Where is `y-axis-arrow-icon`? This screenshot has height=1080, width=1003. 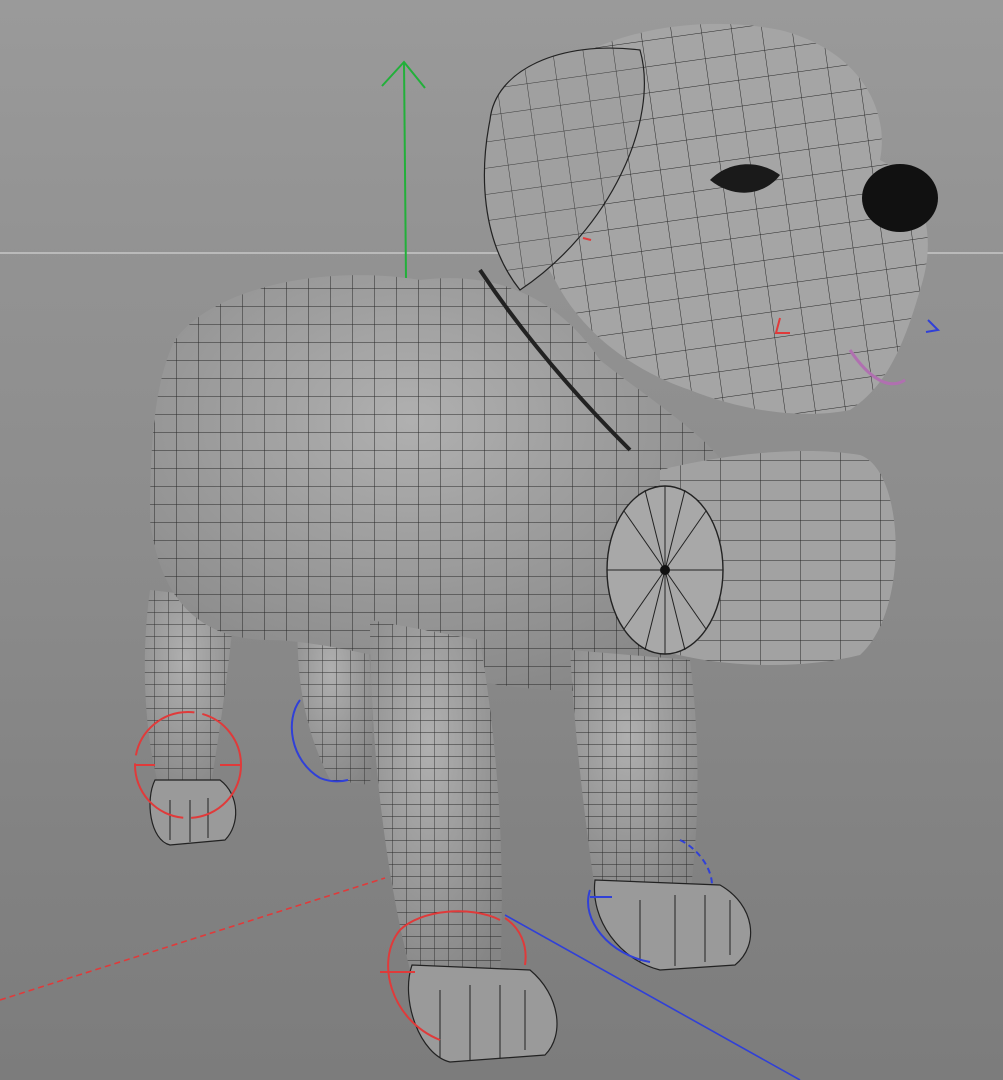
y-axis-arrow-icon is located at coordinates (403, 170).